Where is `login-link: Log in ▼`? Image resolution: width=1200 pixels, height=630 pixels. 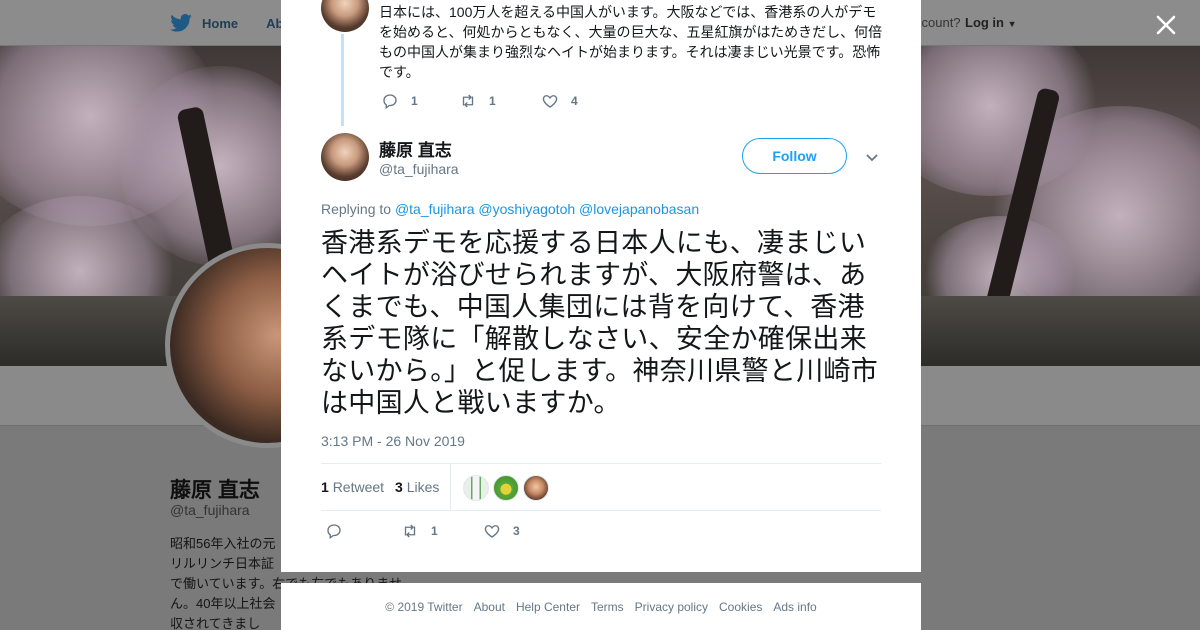 login-link: Log in ▼ is located at coordinates (991, 22).